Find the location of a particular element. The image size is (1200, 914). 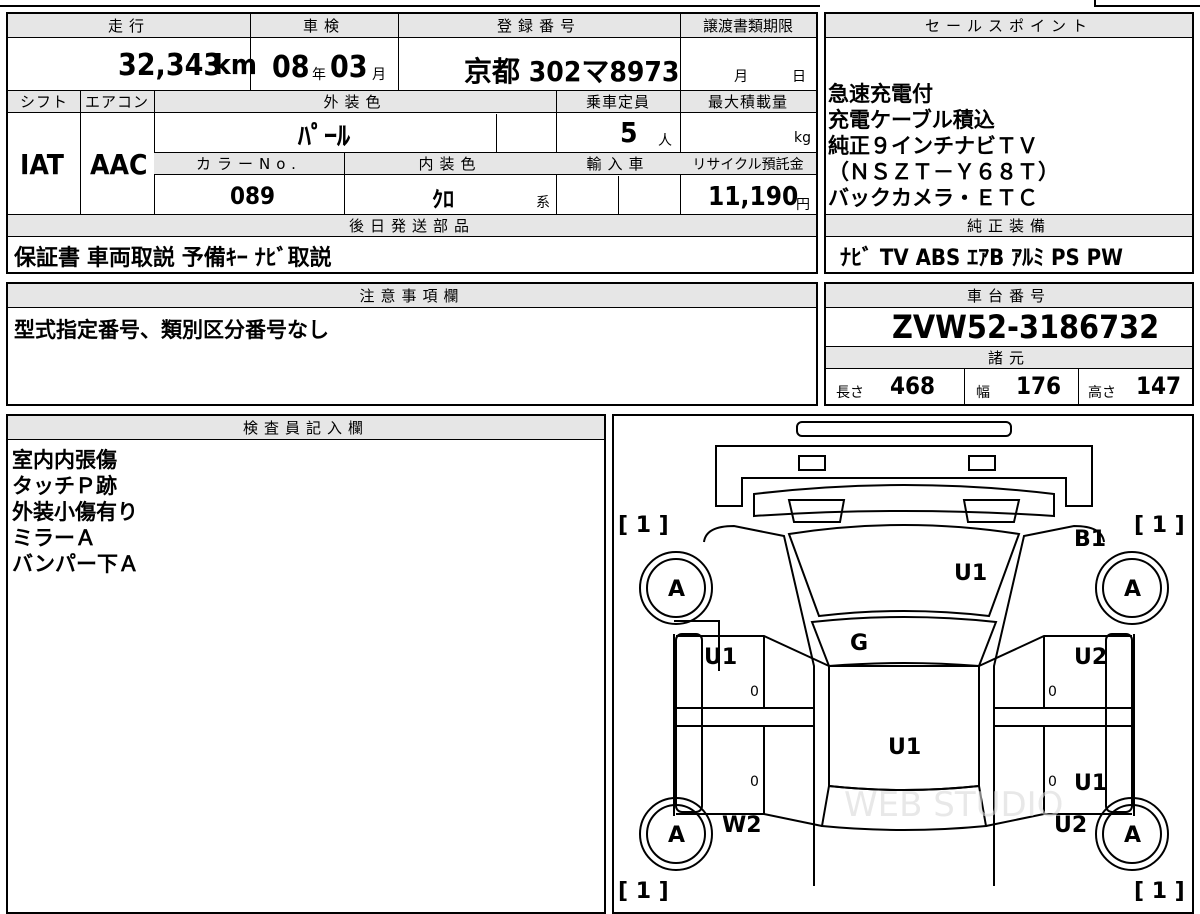

aircon-header: エアコン is located at coordinates (117, 102).